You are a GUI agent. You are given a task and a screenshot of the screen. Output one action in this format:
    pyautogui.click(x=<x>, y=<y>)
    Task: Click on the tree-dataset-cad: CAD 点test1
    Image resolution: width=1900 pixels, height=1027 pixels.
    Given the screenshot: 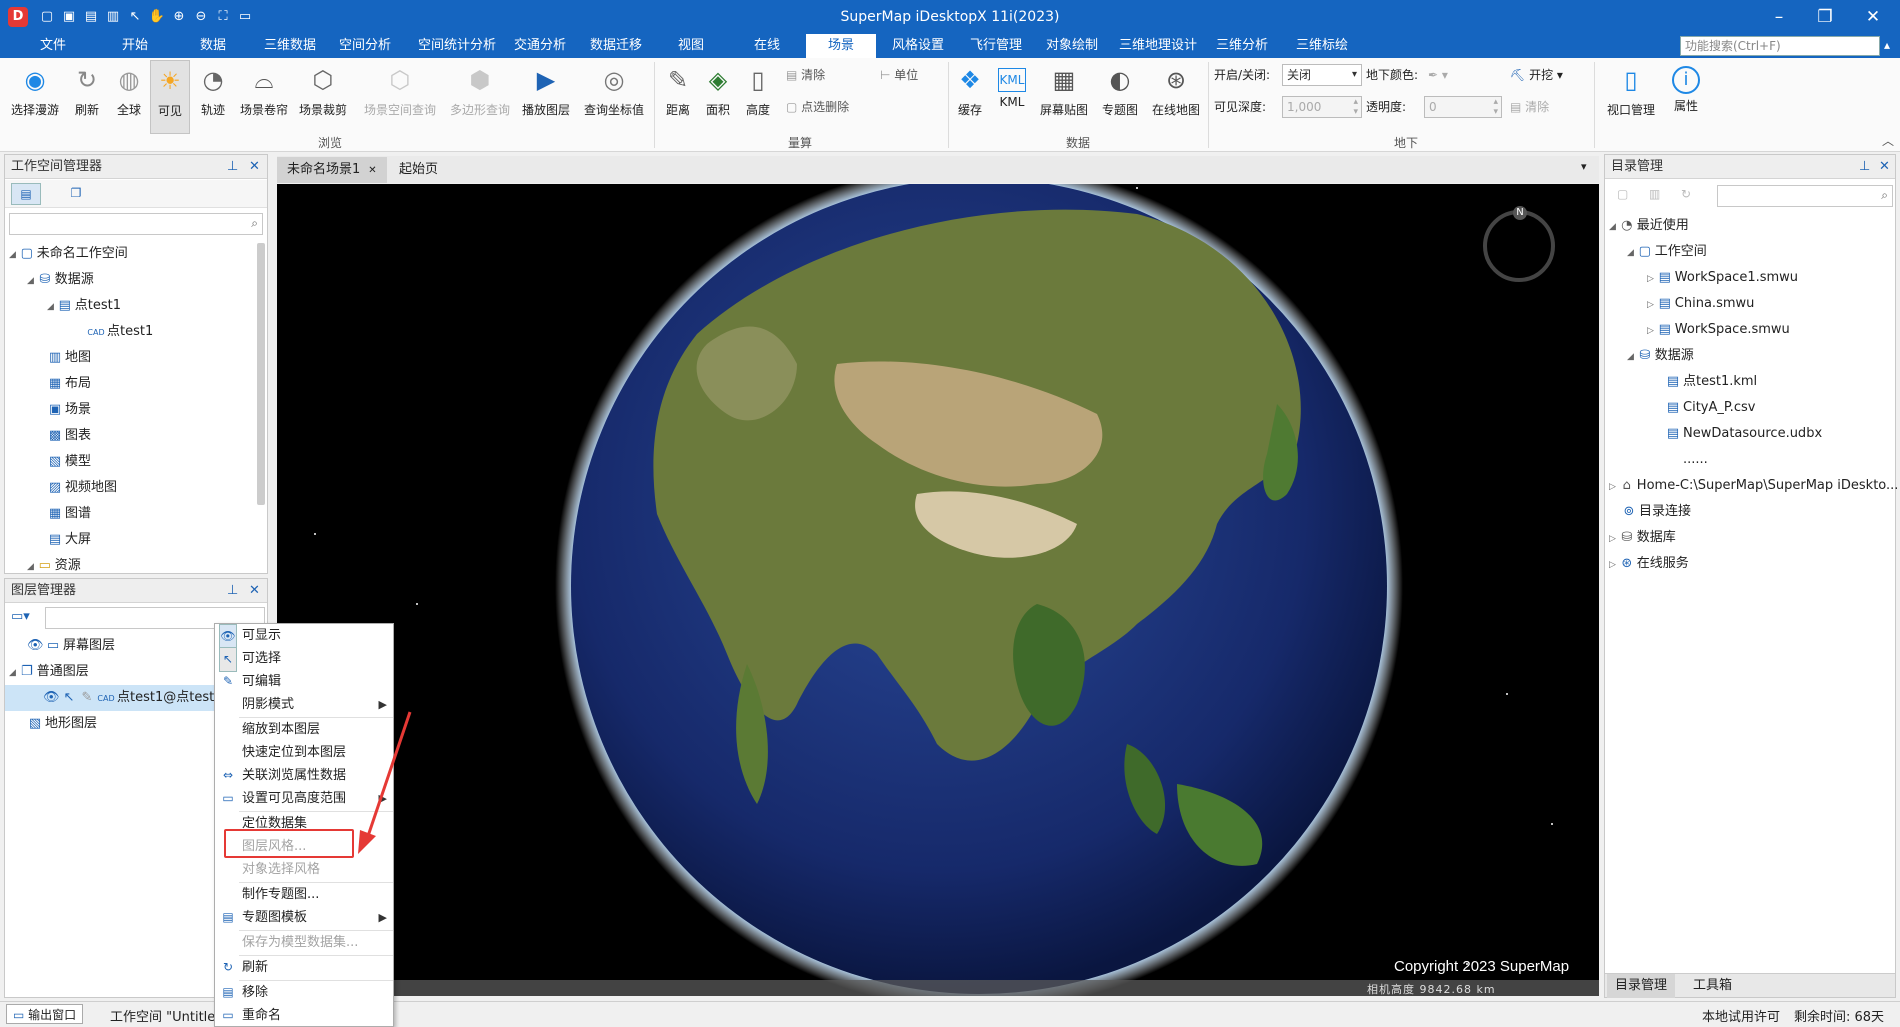 What is the action you would take?
    pyautogui.click(x=132, y=332)
    